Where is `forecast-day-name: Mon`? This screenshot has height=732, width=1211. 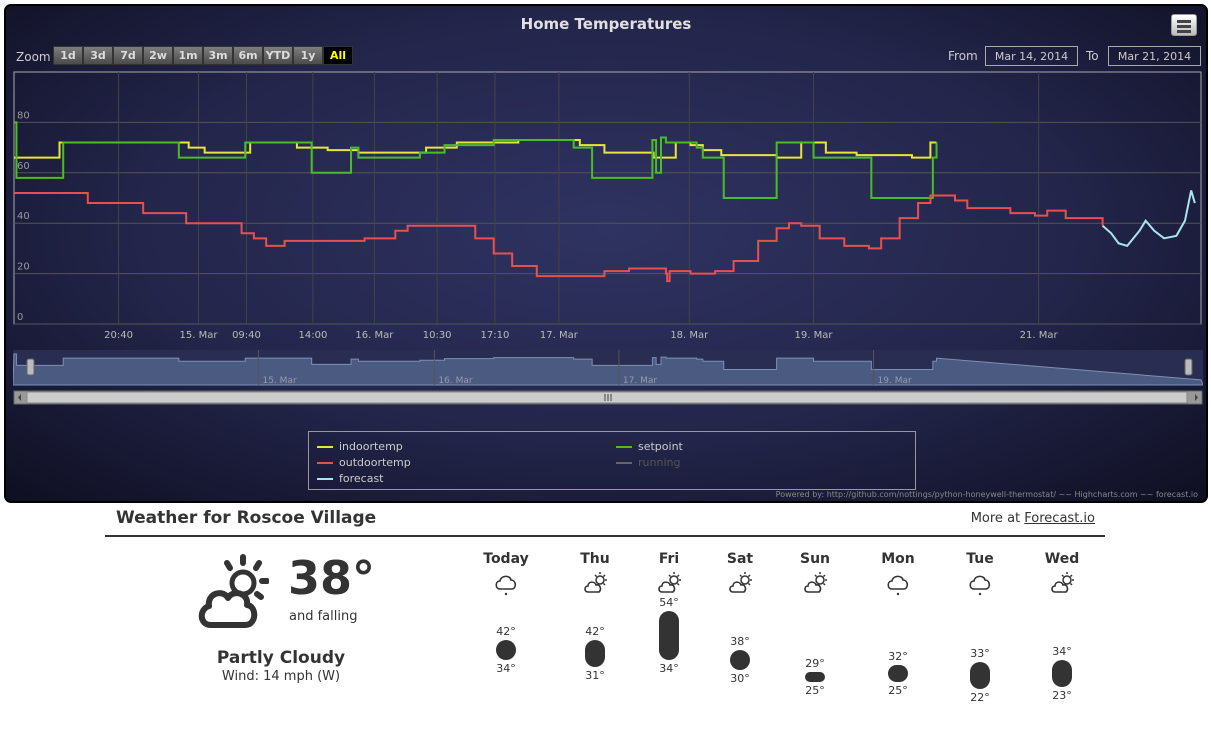
forecast-day-name: Mon is located at coordinates (898, 559).